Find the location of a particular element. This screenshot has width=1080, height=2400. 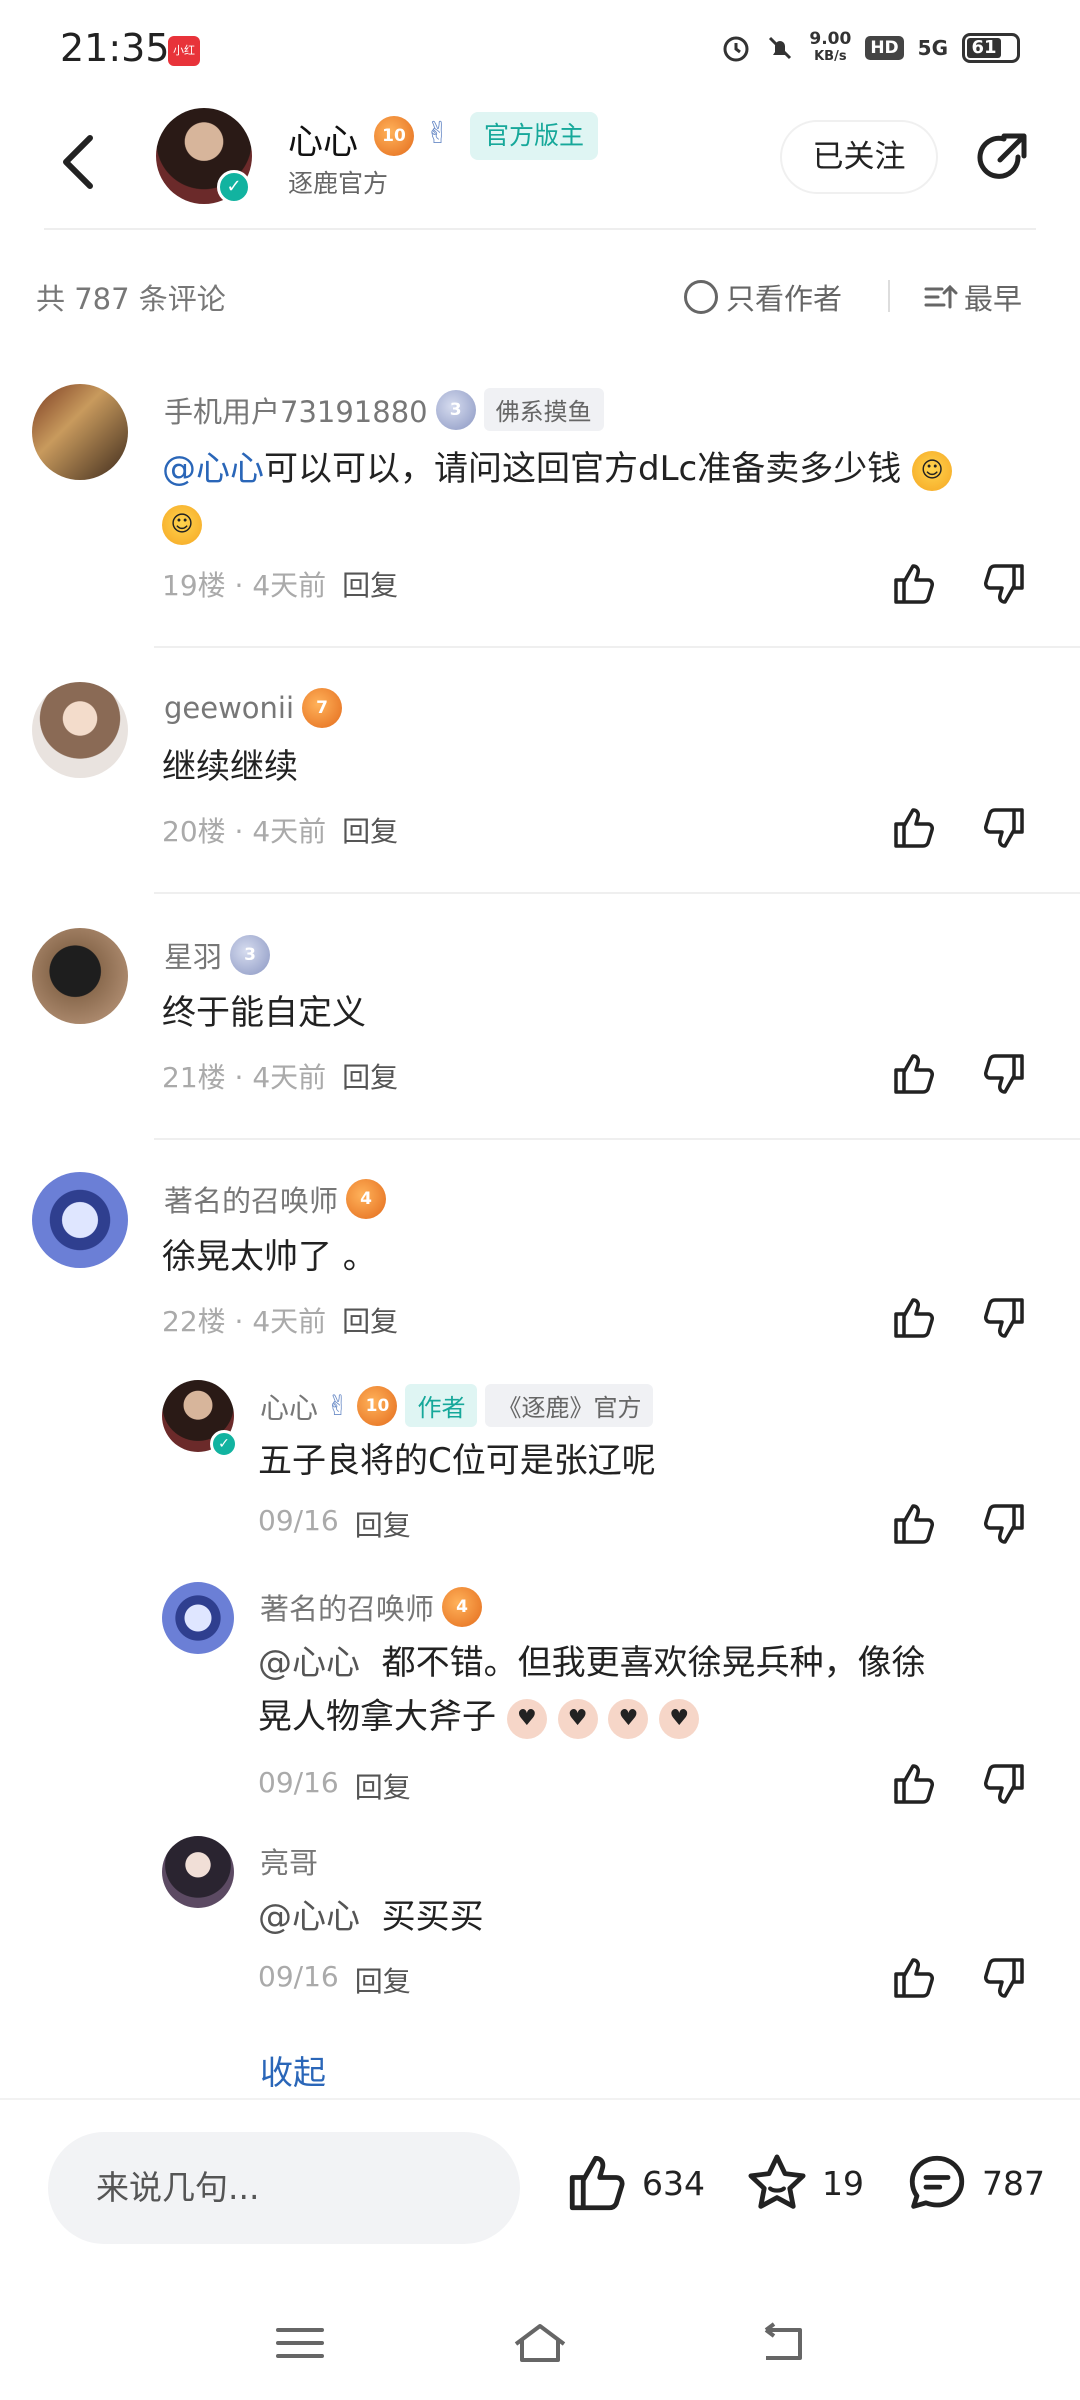

system-nav-bar is located at coordinates (540, 2339).